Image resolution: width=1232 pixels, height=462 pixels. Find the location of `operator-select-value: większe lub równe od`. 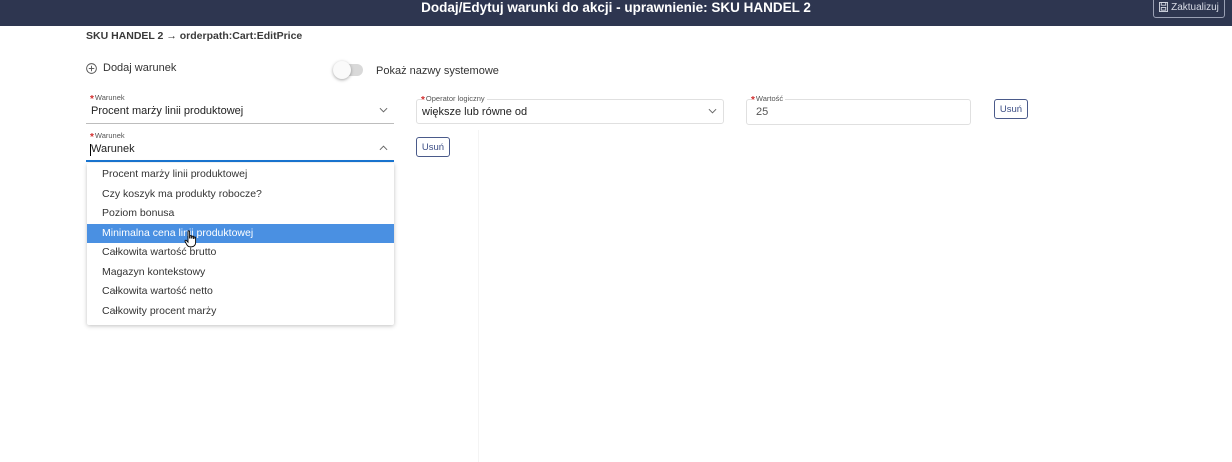

operator-select-value: większe lub równe od is located at coordinates (475, 112).